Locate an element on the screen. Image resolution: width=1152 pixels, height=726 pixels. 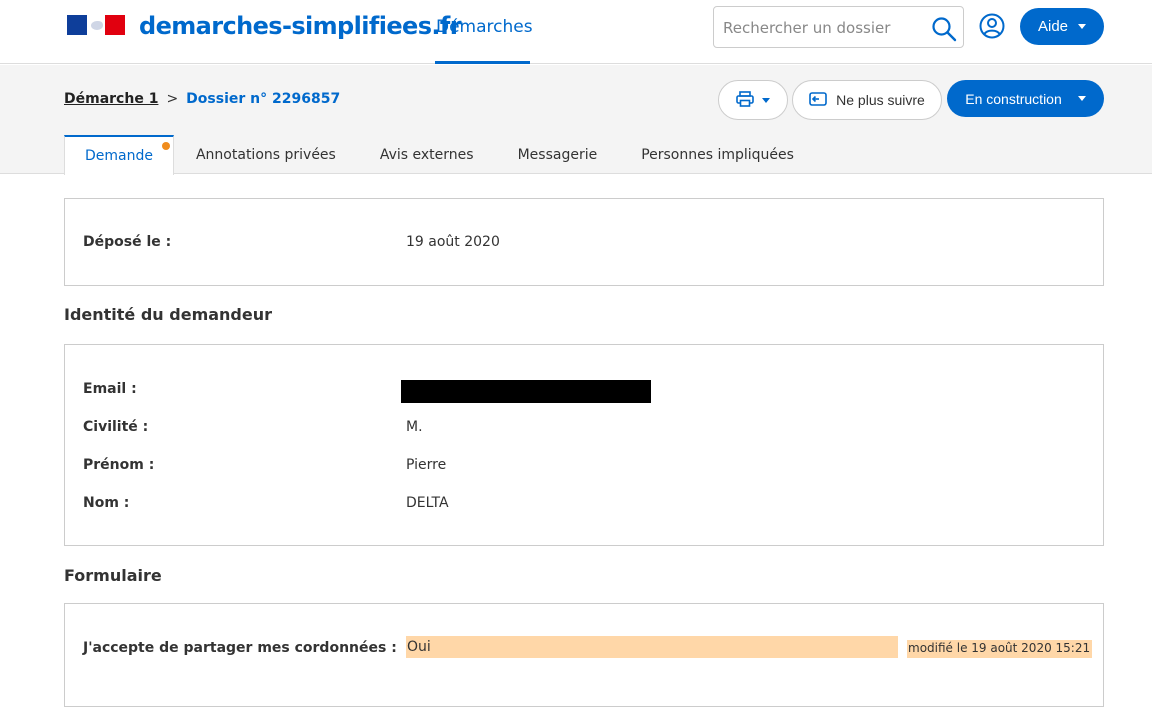
email-redacted-block is located at coordinates (526, 391).